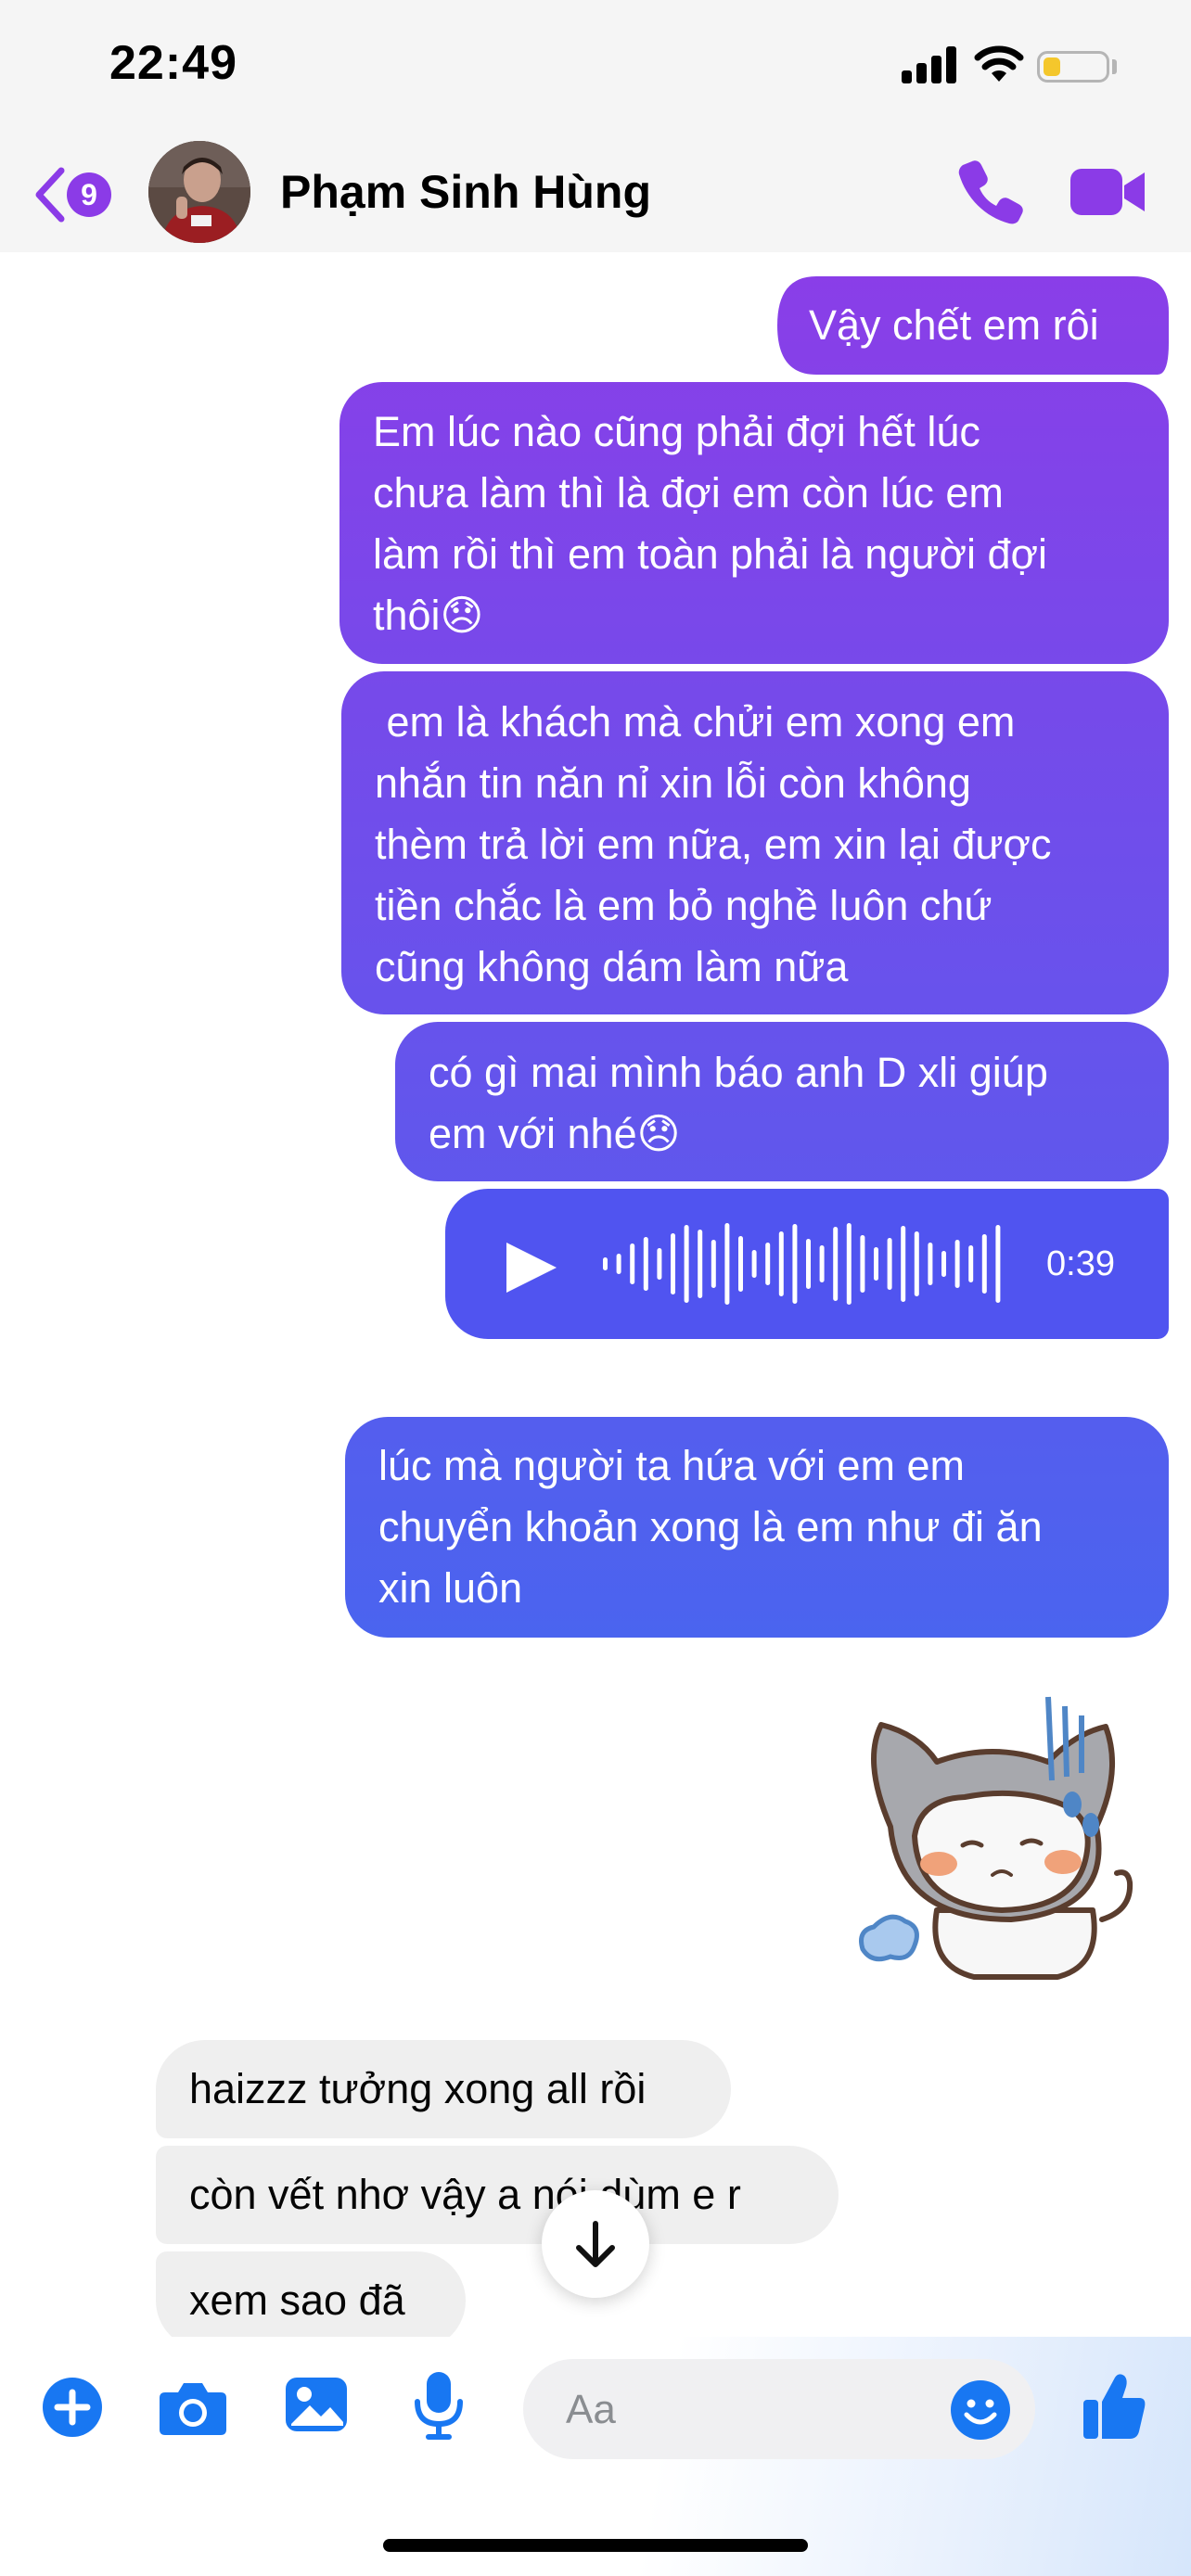  I want to click on incoming-message: haizzz tưởng xong all rồi, so click(443, 2089).